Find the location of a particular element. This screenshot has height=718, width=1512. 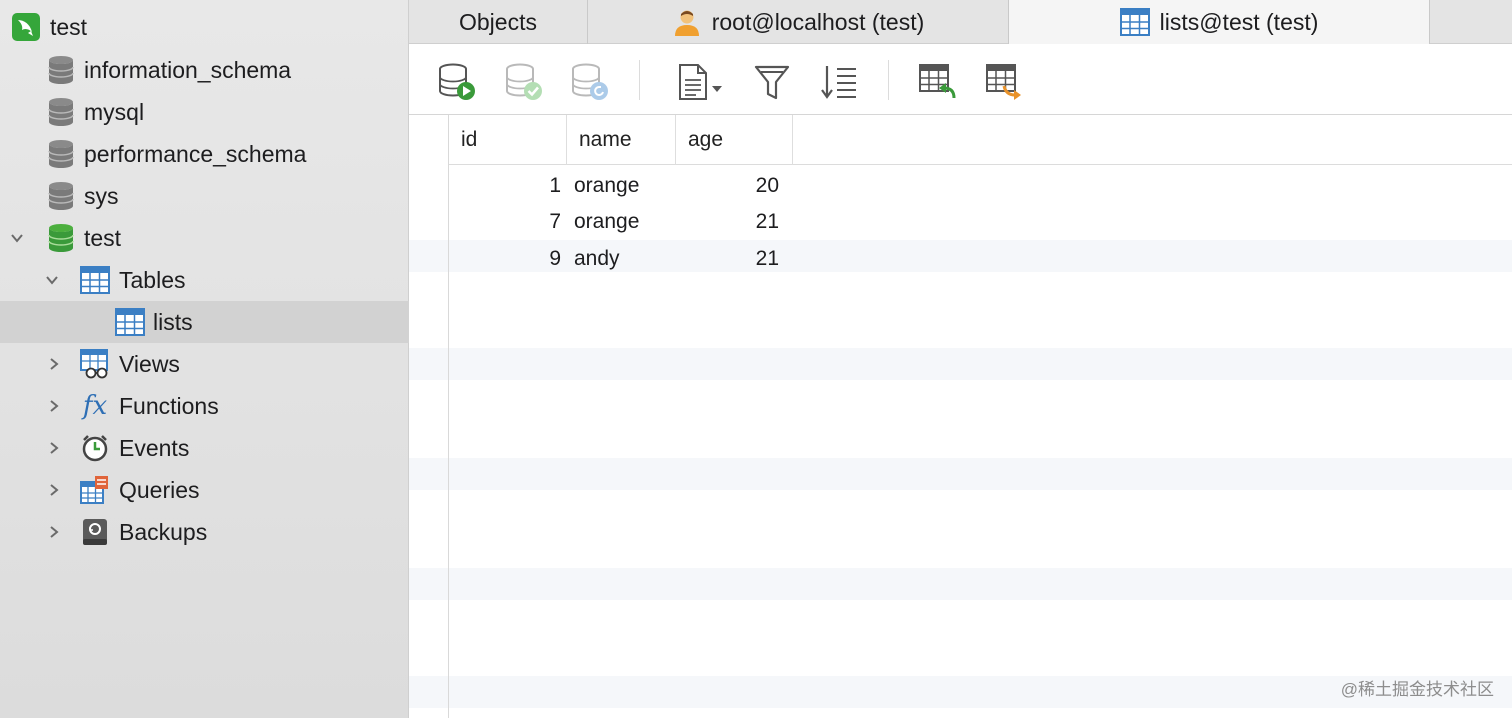

database-play-icon is located at coordinates (457, 81).